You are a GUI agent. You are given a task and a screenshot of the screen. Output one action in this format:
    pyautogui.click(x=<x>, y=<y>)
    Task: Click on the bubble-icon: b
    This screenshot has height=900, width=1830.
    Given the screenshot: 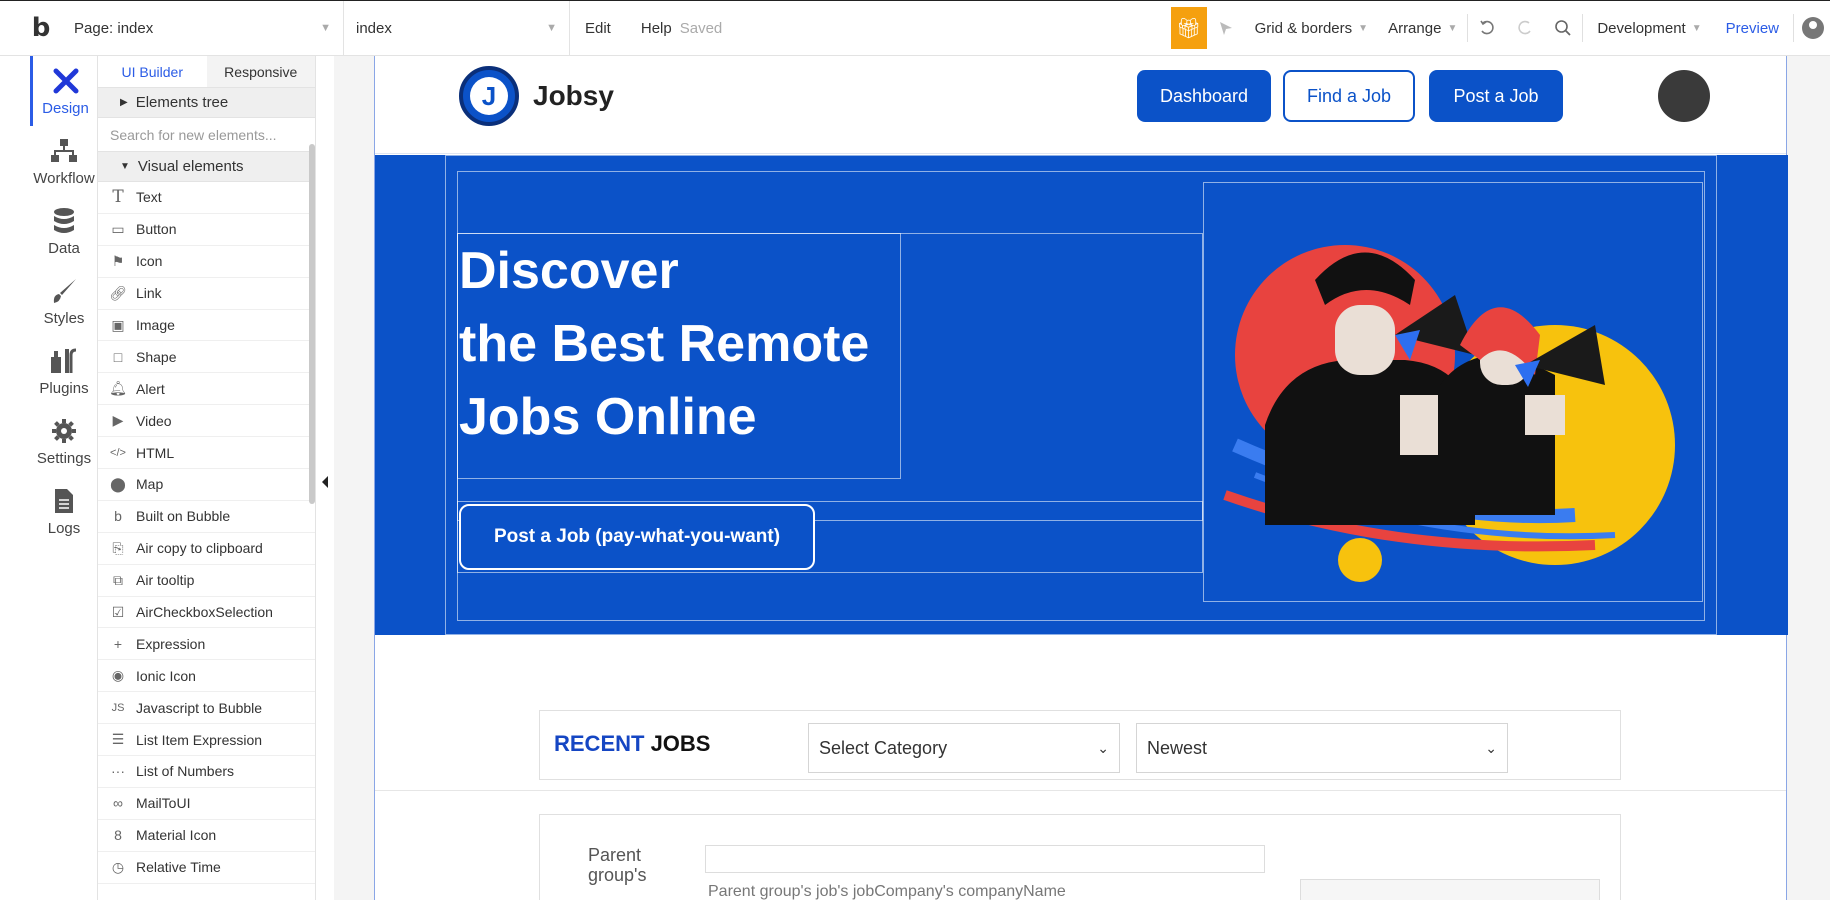 What is the action you would take?
    pyautogui.click(x=118, y=516)
    